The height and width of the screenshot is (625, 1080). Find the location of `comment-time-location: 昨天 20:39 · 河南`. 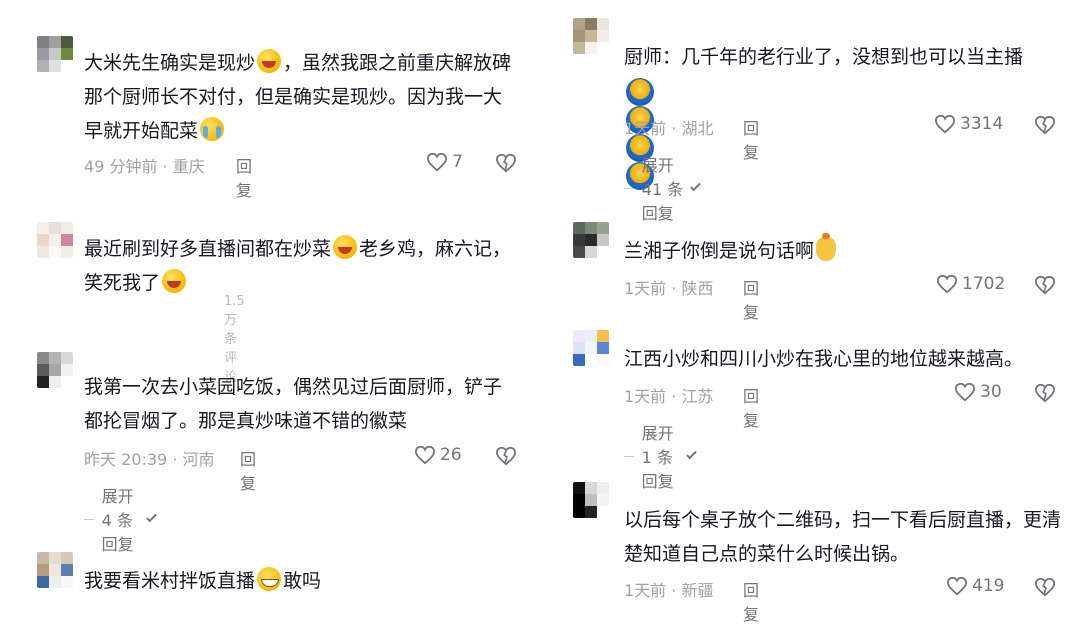

comment-time-location: 昨天 20:39 · 河南 is located at coordinates (149, 459).